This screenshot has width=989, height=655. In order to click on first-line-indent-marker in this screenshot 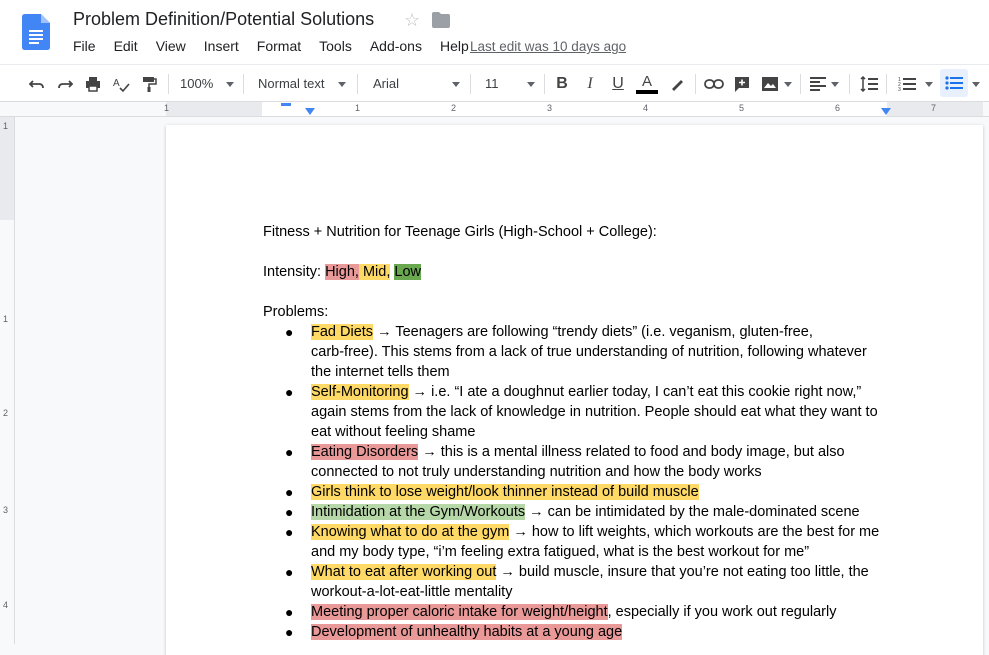, I will do `click(286, 104)`.